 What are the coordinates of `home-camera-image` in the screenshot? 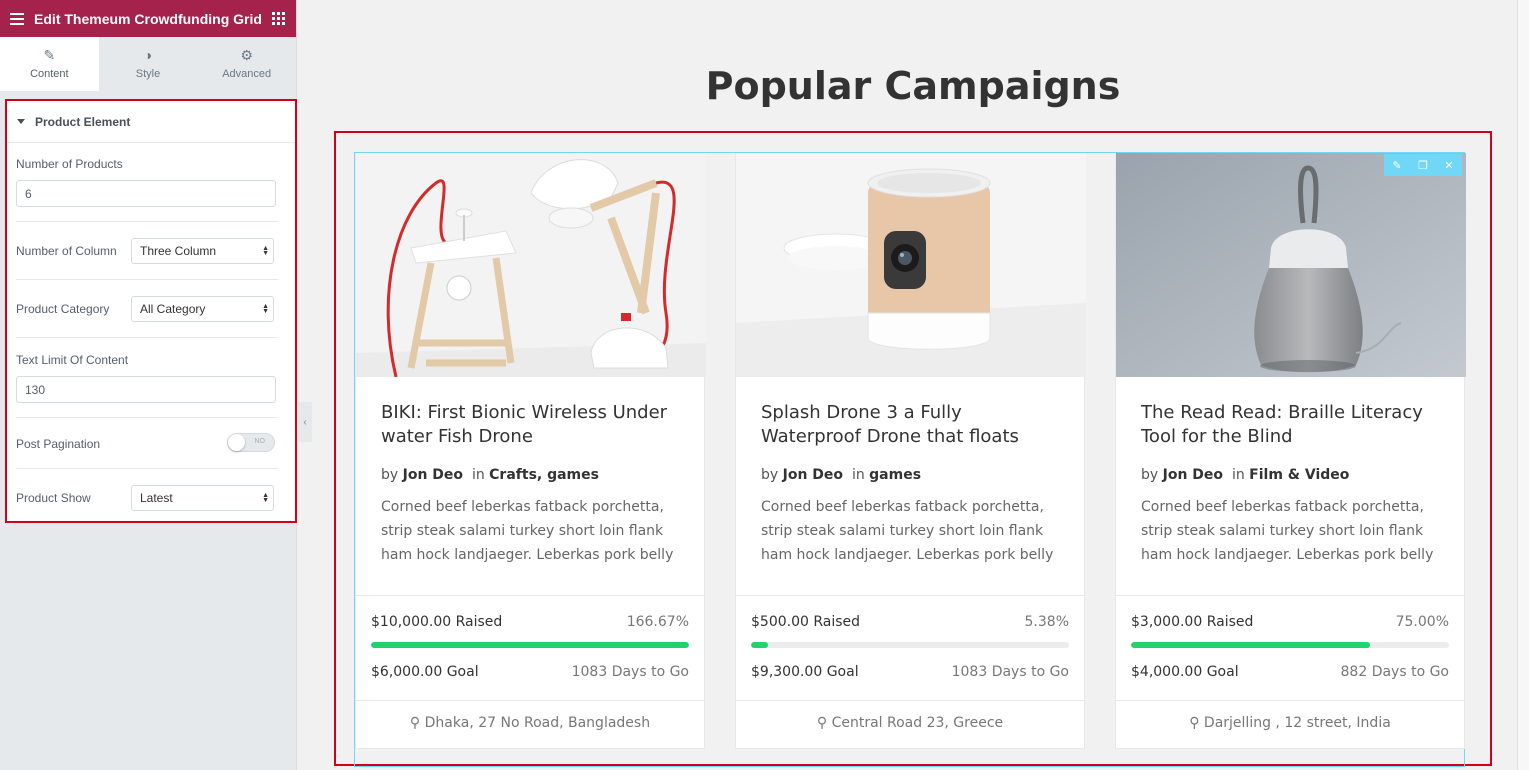 It's located at (911, 265).